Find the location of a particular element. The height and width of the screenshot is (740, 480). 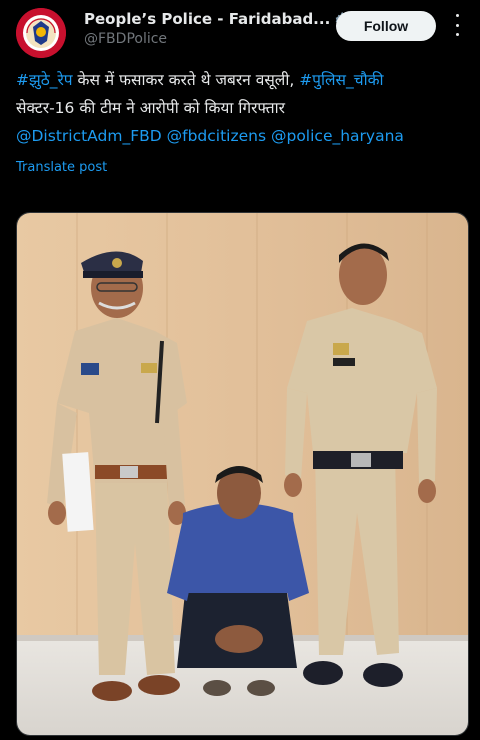

hashtag-link: #झुठे_रेप is located at coordinates (44, 80).